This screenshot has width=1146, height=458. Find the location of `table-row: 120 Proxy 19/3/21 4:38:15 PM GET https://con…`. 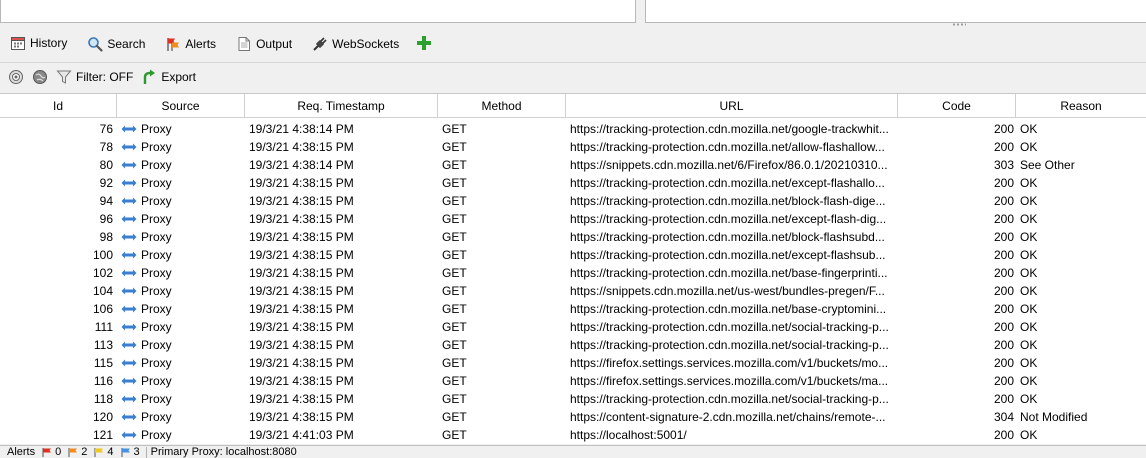

table-row: 120 Proxy 19/3/21 4:38:15 PM GET https://con… is located at coordinates (573, 417).